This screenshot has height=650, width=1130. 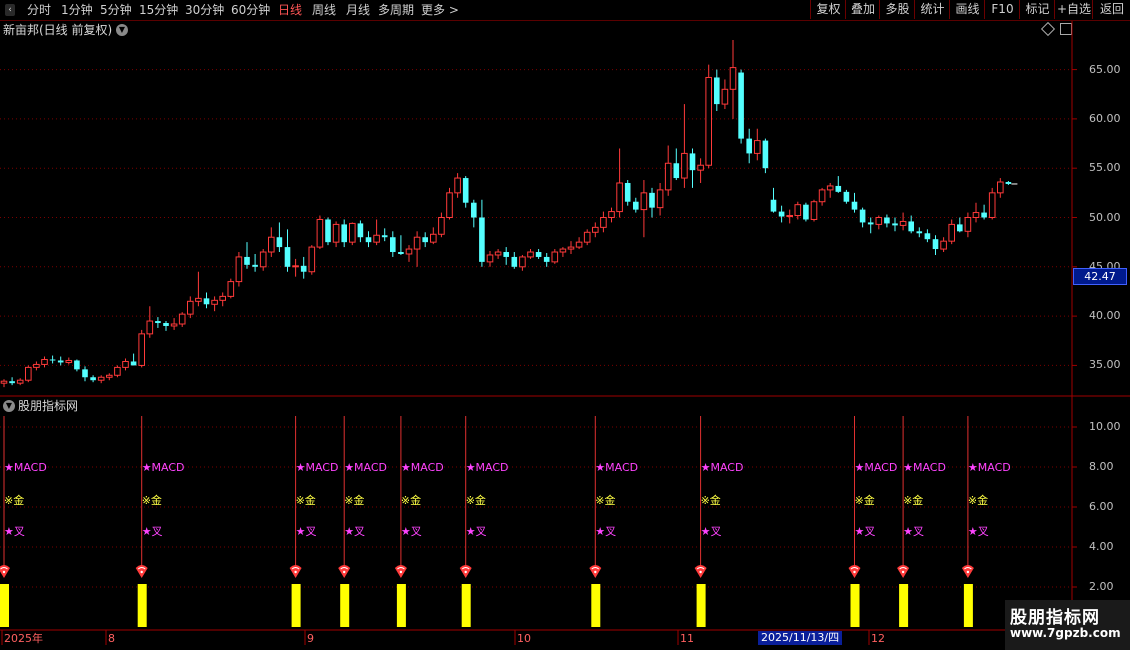 What do you see at coordinates (967, 9) in the screenshot?
I see `toolbar-action-4: 画线` at bounding box center [967, 9].